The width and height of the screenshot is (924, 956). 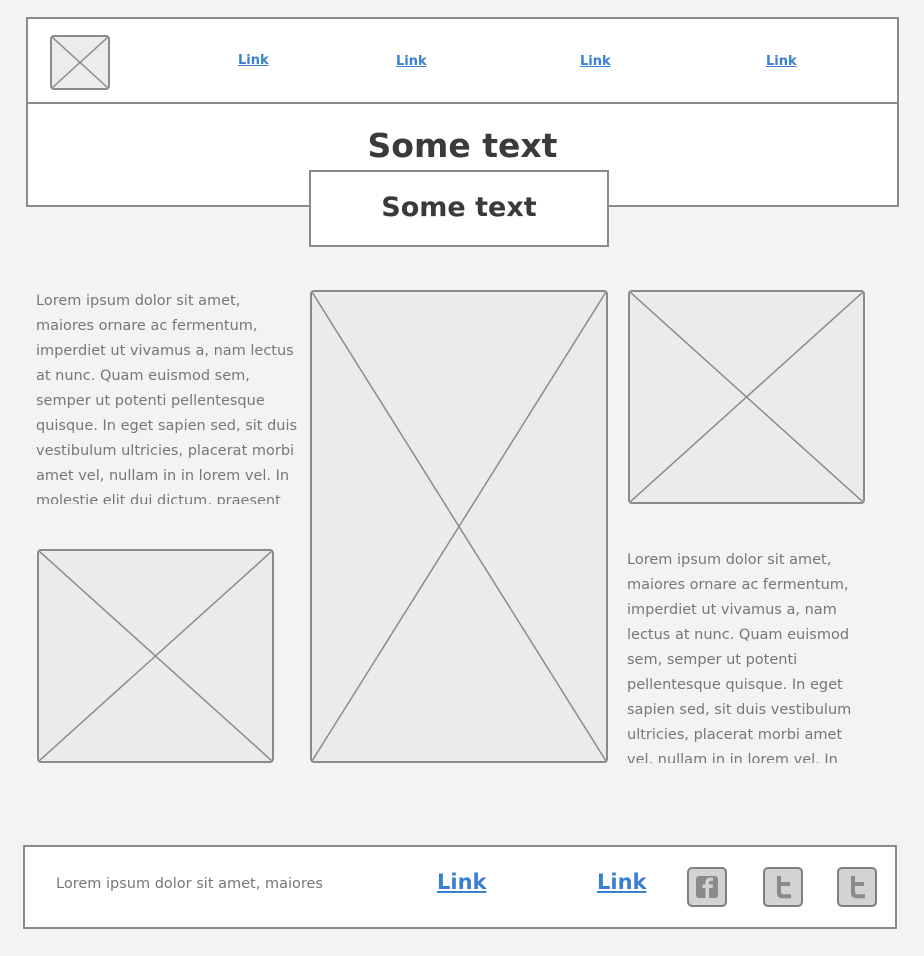 What do you see at coordinates (707, 887) in the screenshot?
I see `facebook-icon` at bounding box center [707, 887].